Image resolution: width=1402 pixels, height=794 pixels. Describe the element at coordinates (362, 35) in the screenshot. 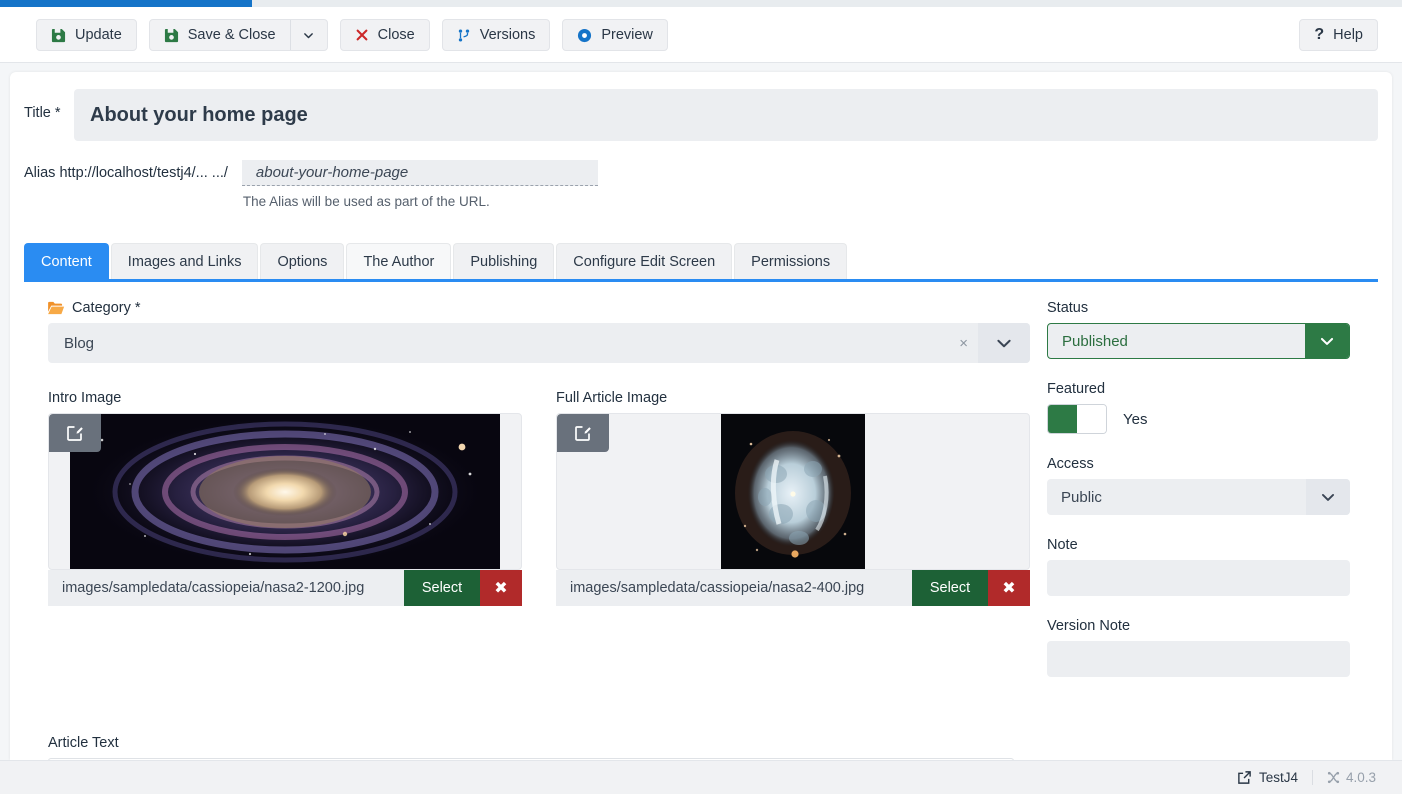

I see `x-icon` at that location.